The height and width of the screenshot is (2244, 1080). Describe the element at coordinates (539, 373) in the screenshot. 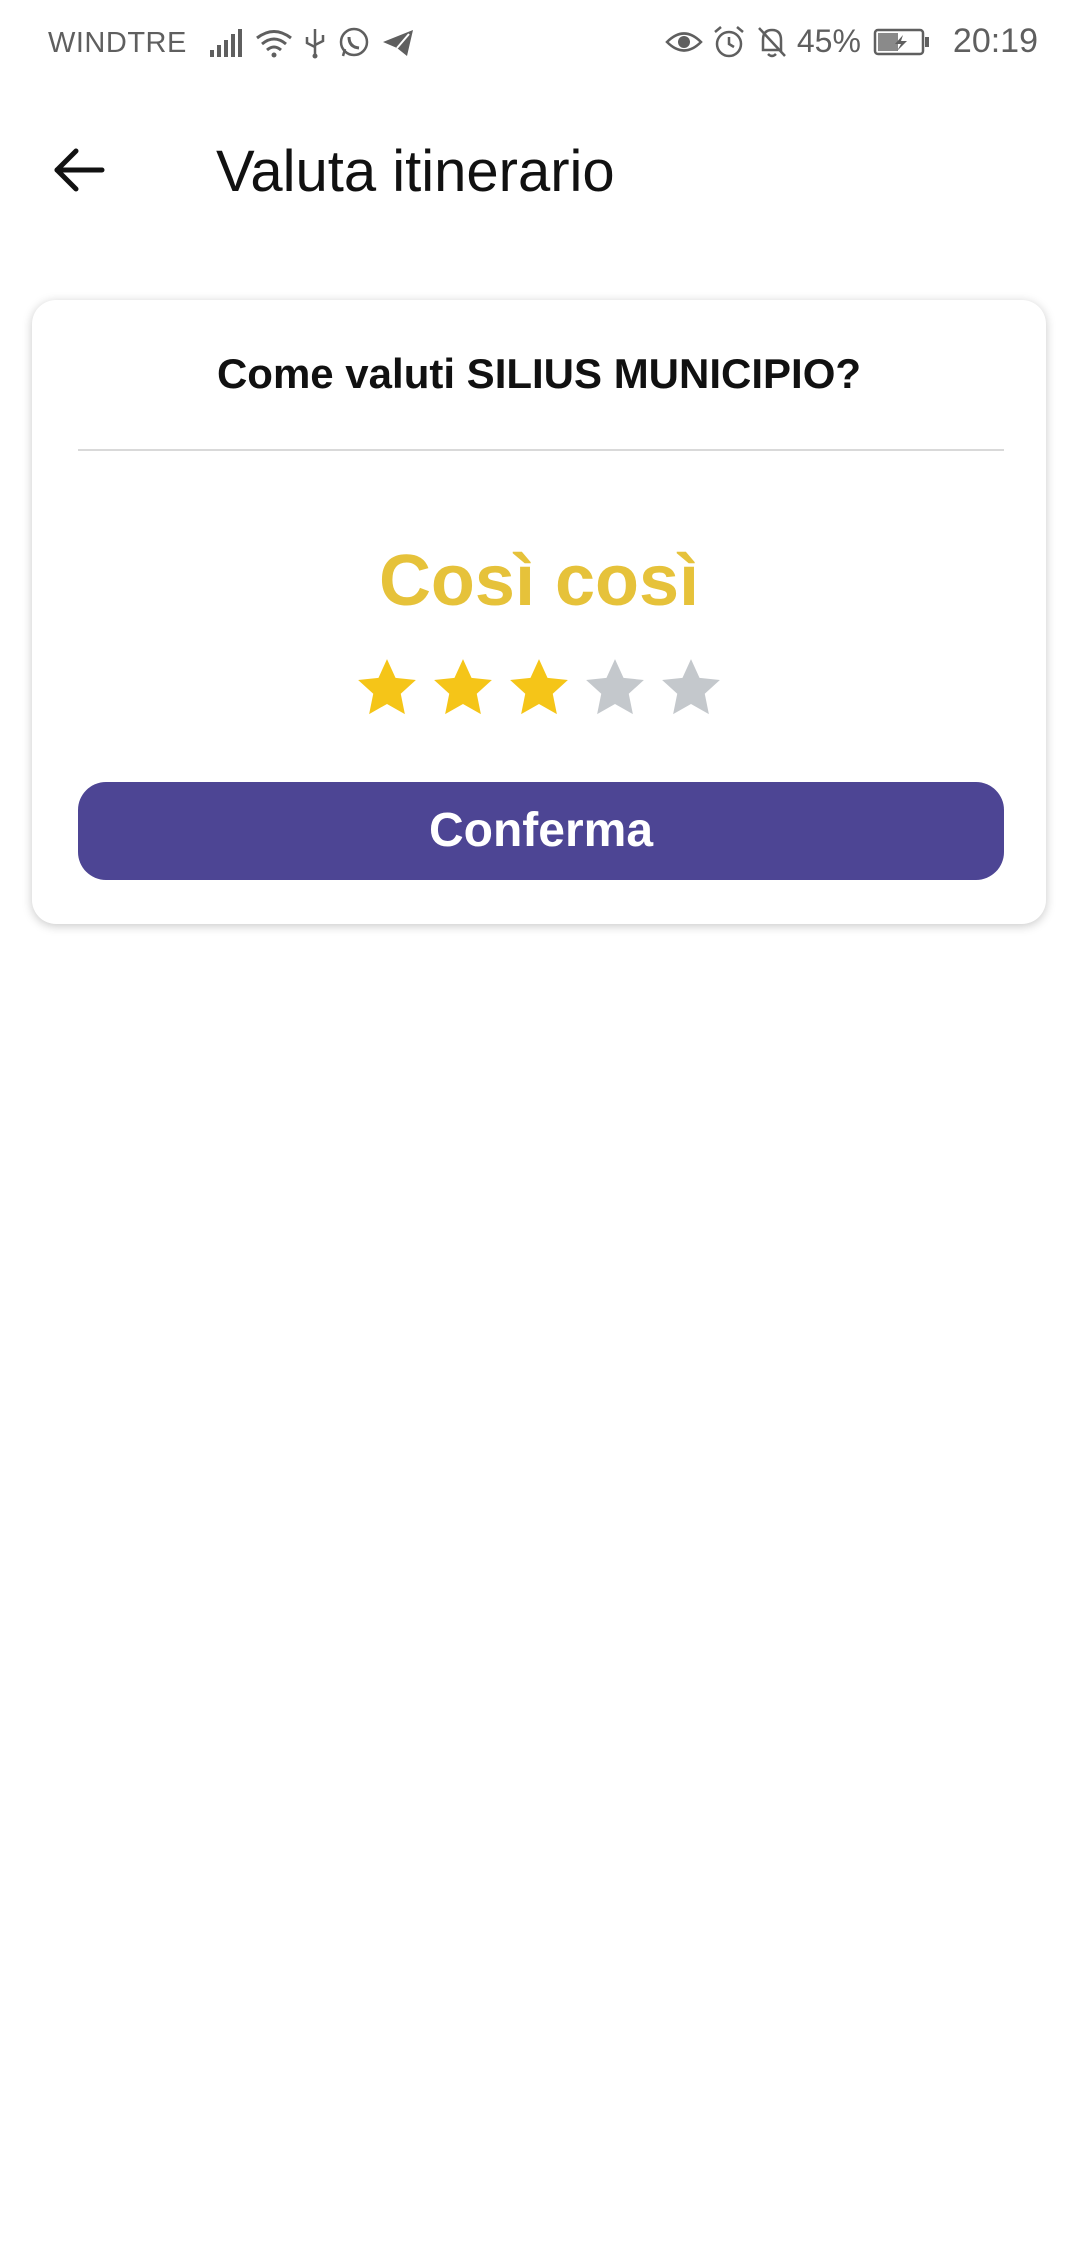

I see `rating-question: Come valuti SILIUS MUNICIPIO?` at that location.